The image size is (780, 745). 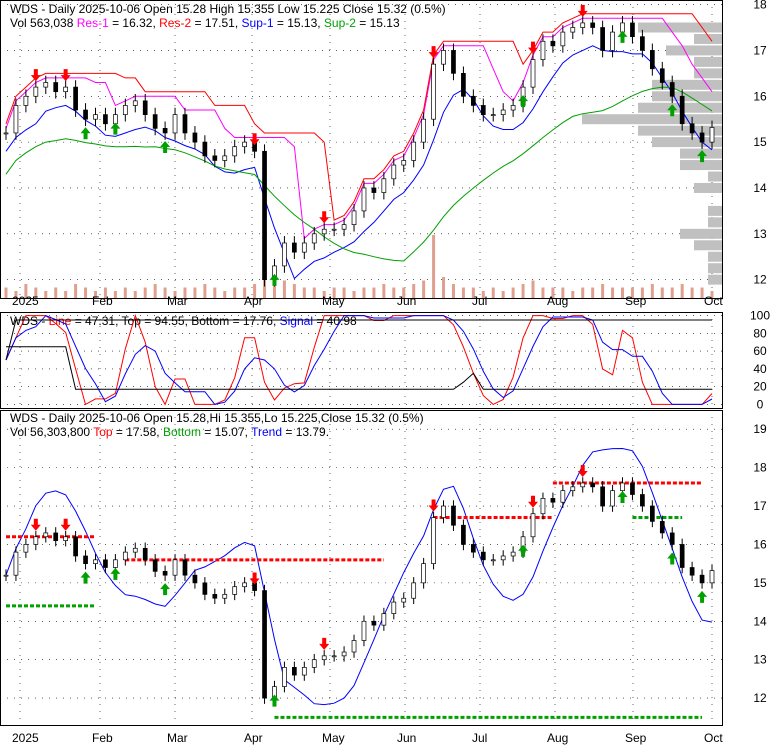 I want to click on month-label: Apr, so click(x=253, y=301).